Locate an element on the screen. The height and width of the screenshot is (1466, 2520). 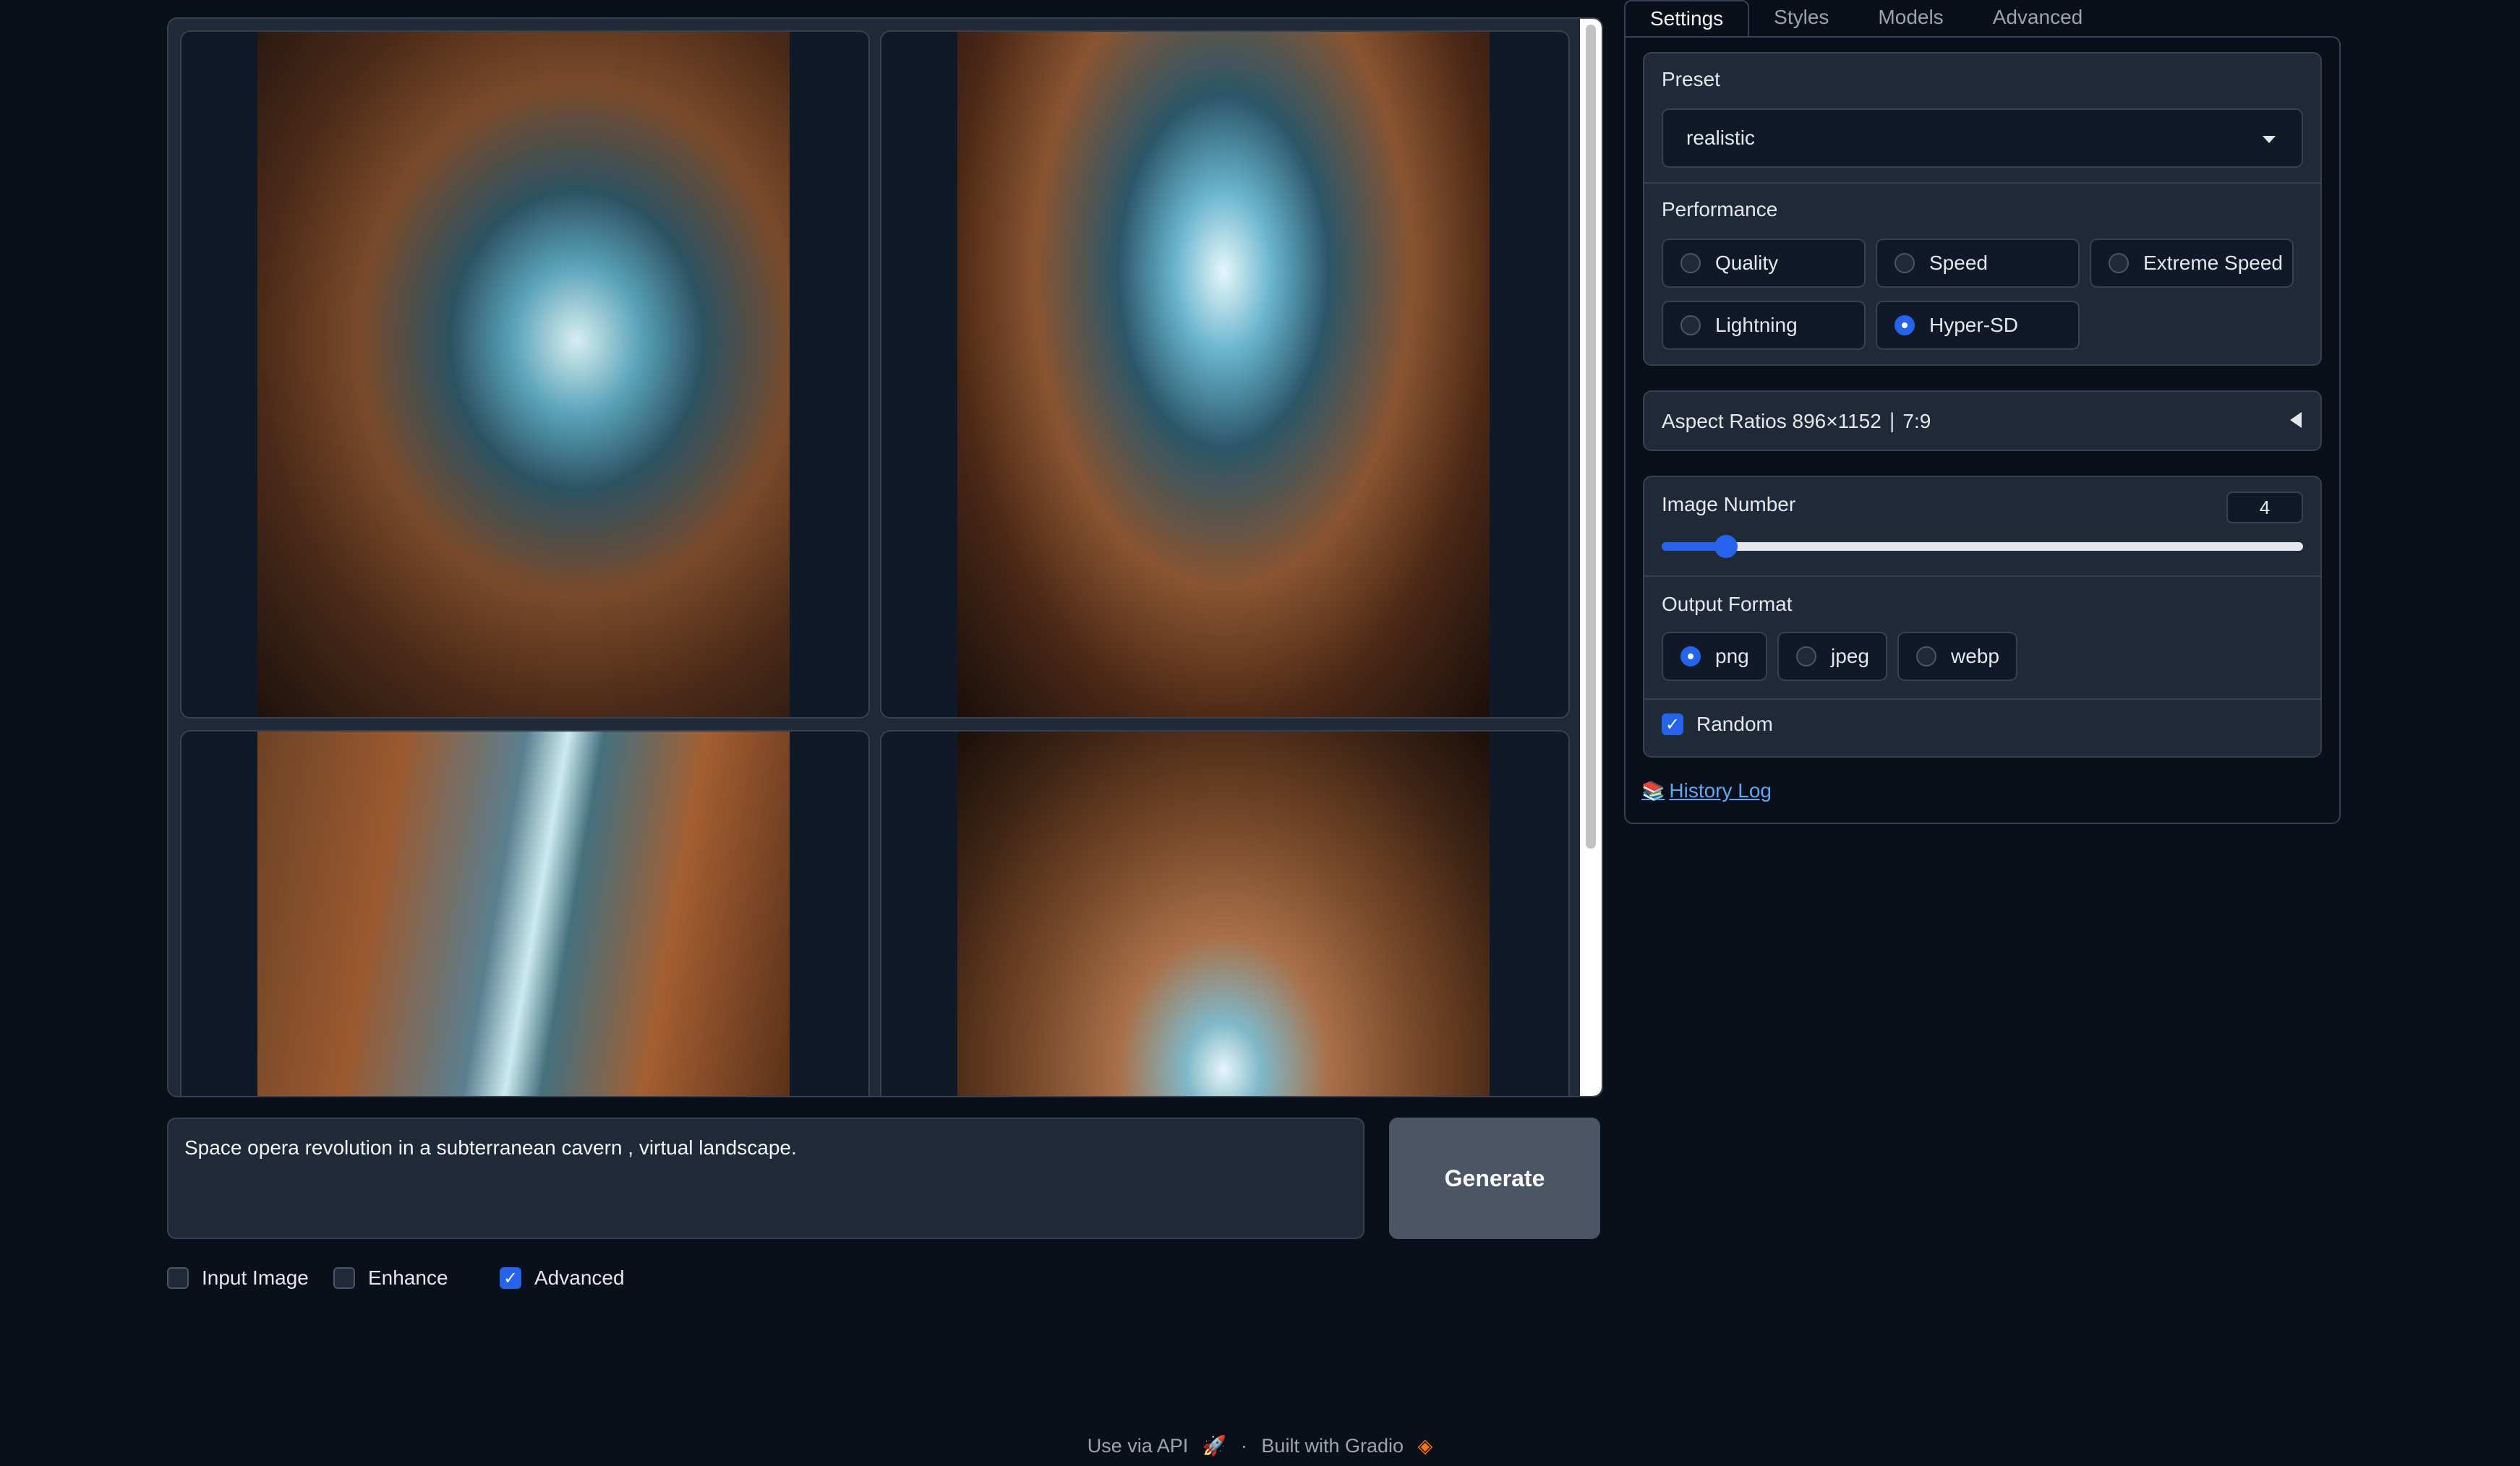
performance-option-speed: Speed is located at coordinates (1978, 264).